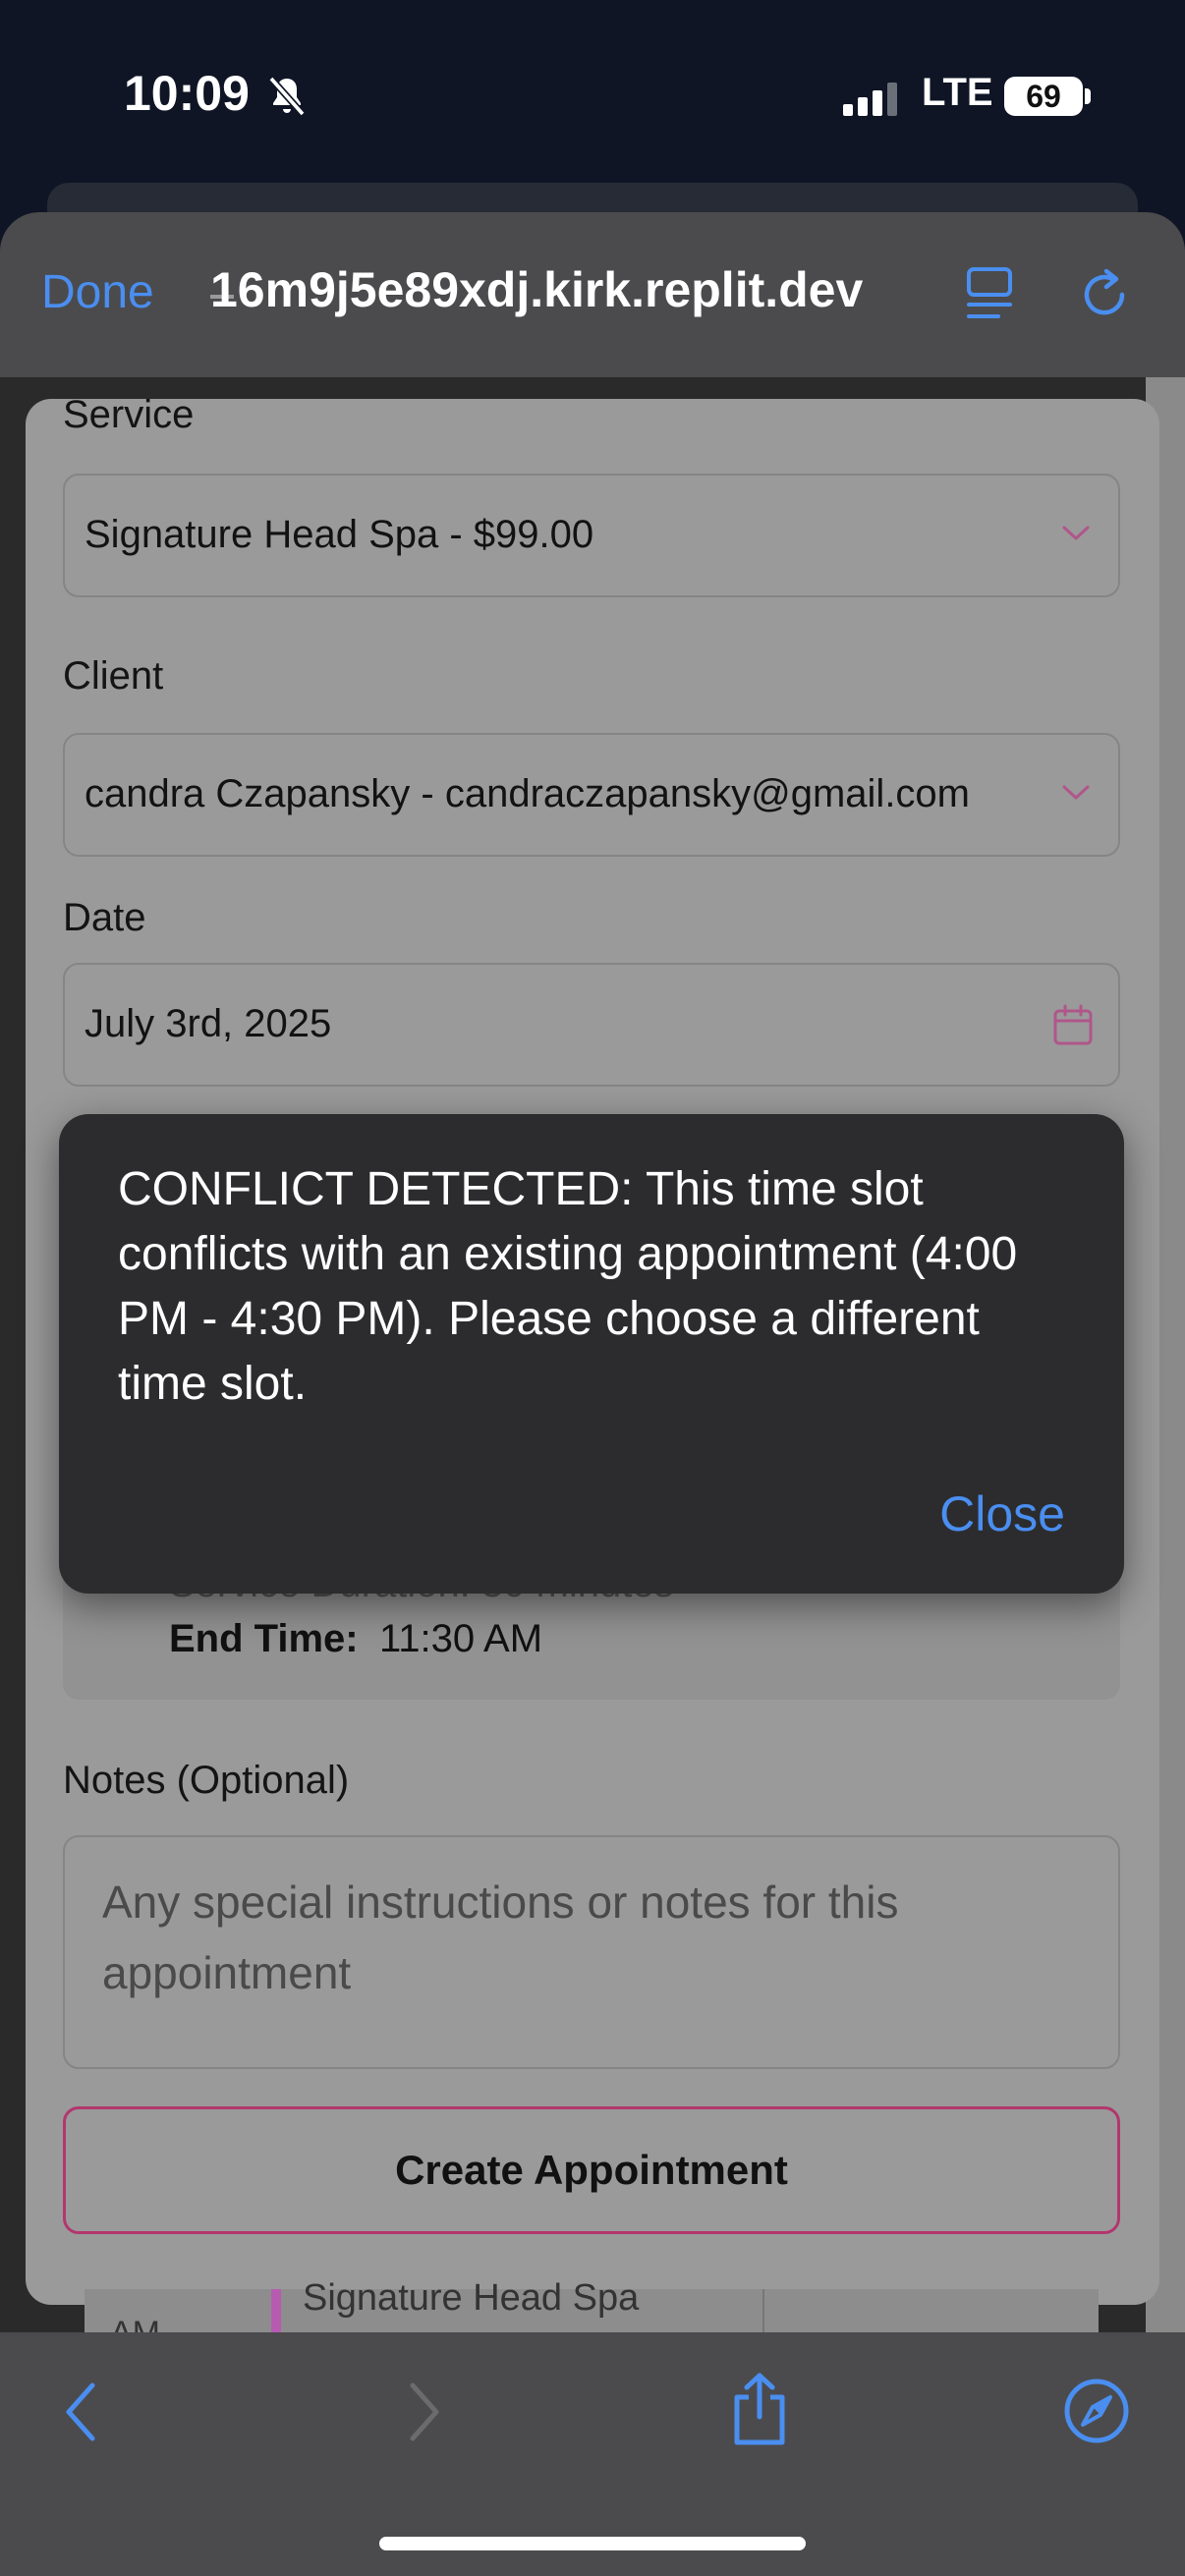  I want to click on calendar-event-title: Signature Head Spa, so click(472, 2298).